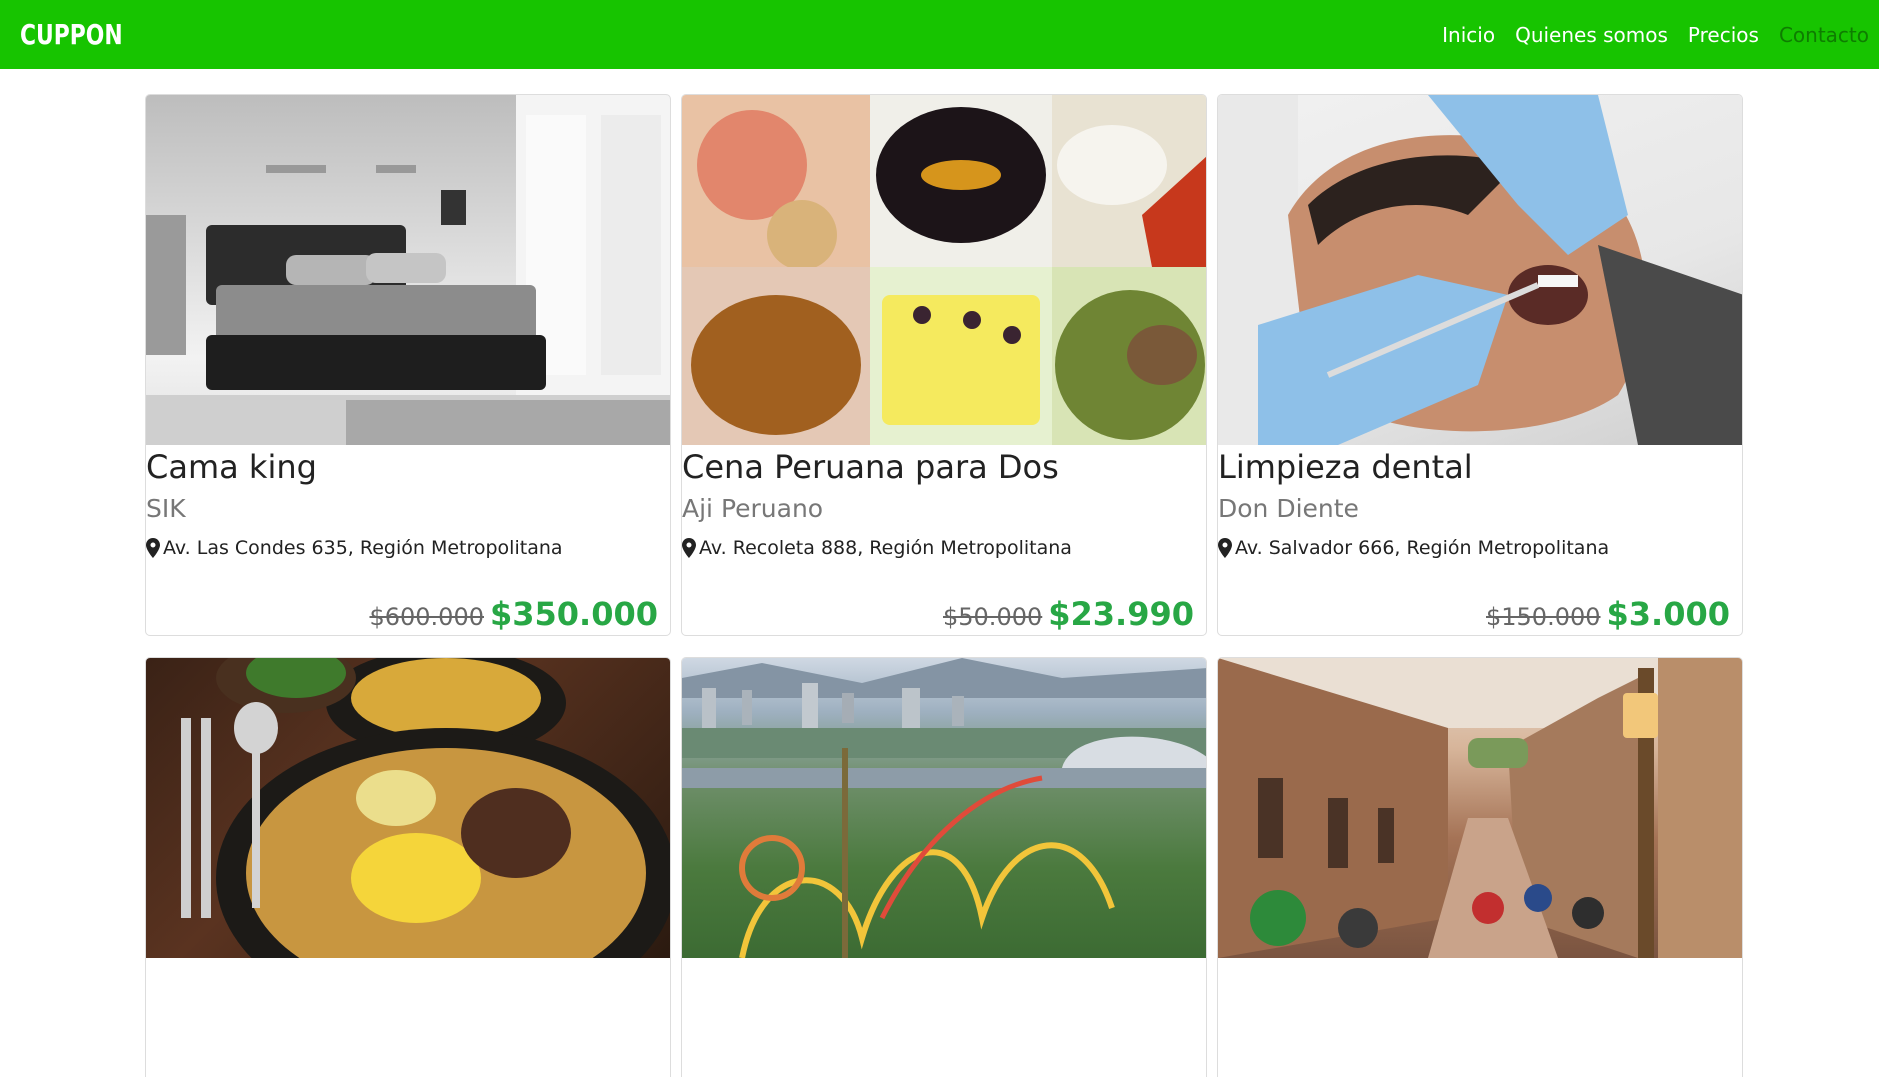  What do you see at coordinates (944, 808) in the screenshot?
I see `amusement-park-image` at bounding box center [944, 808].